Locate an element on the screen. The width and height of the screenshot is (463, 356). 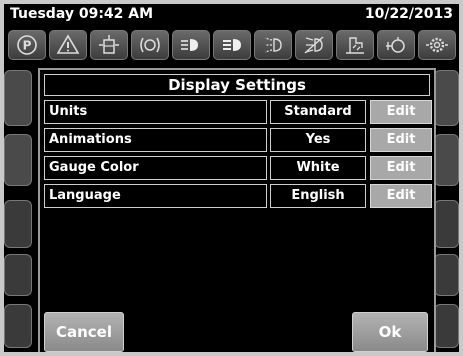
brake-button is located at coordinates (150, 45).